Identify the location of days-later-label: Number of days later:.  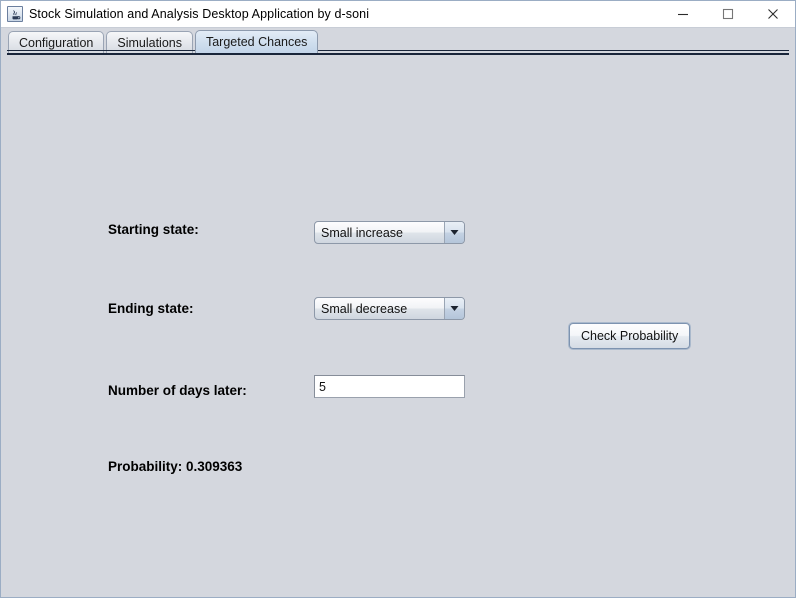
(177, 390).